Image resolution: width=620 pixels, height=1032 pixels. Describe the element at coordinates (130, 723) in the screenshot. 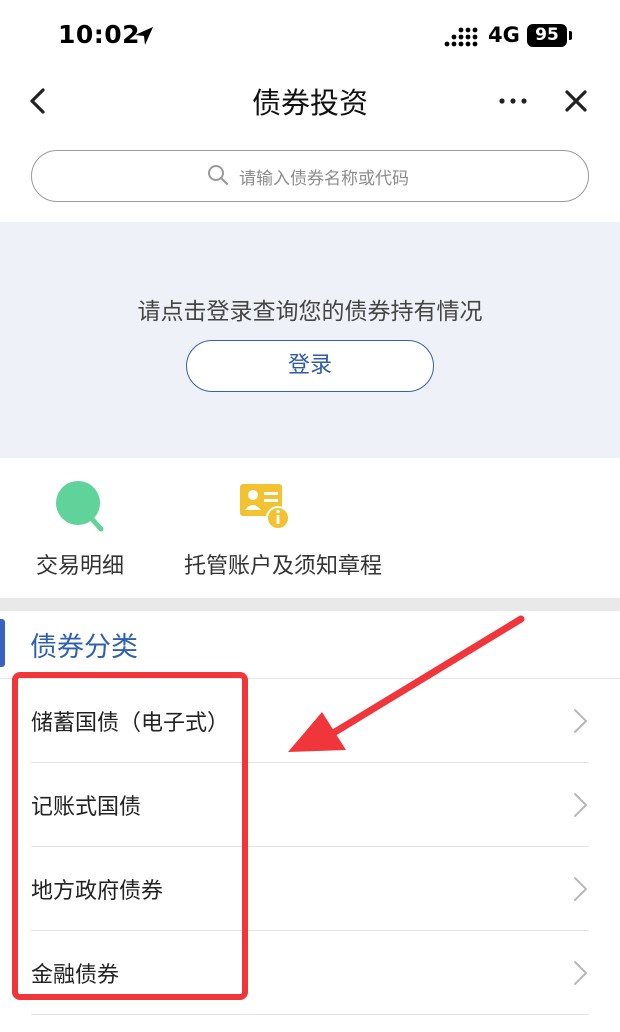

I see `list-item-label: 储蓄国债（电子式）` at that location.